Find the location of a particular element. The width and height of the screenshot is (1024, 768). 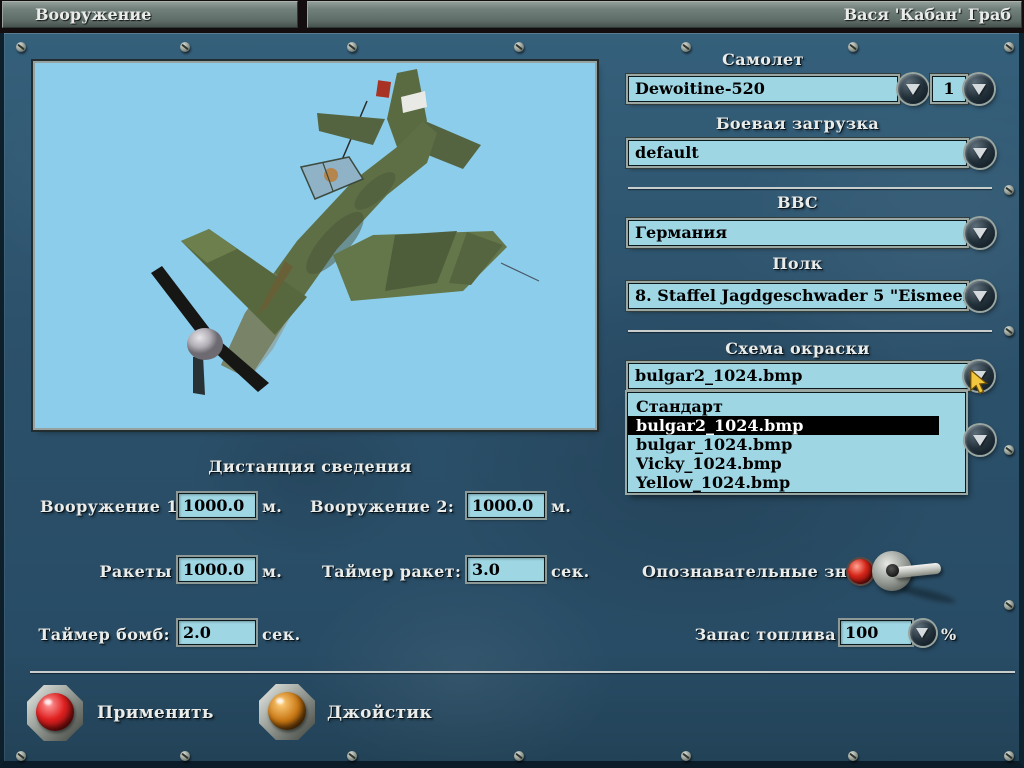

weapon2-unit: м. is located at coordinates (561, 506).